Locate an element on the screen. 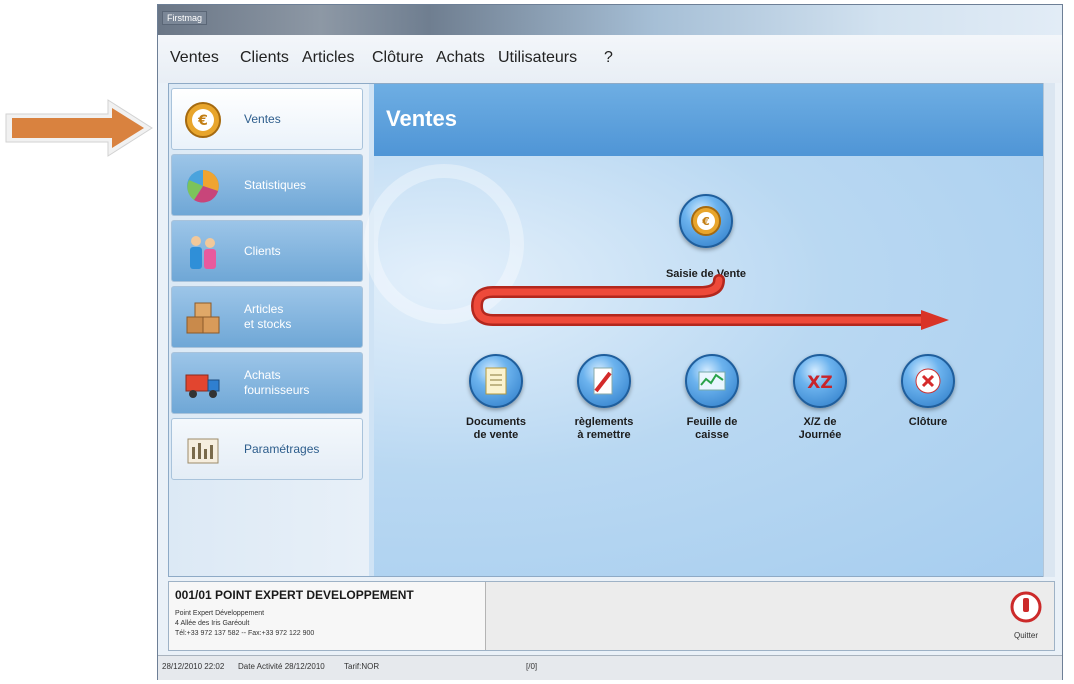  xz-journee-label: X/Z de Journée is located at coordinates (820, 428).